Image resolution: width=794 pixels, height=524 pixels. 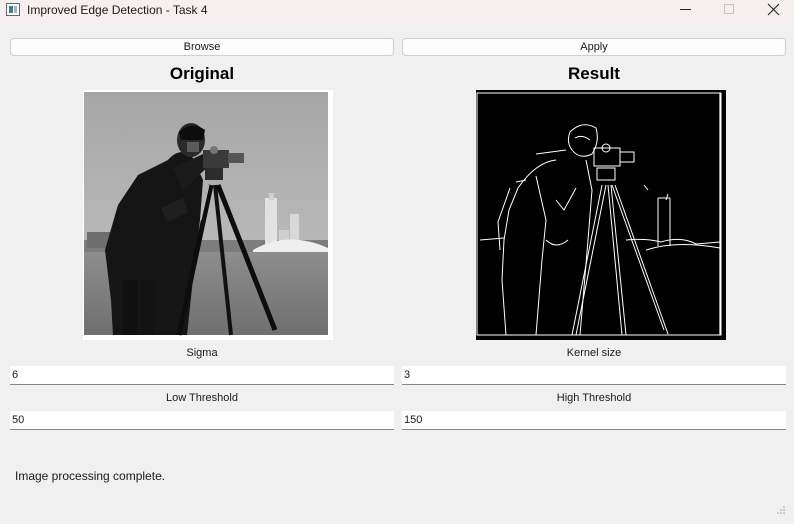 What do you see at coordinates (594, 398) in the screenshot?
I see `high-threshold-label: High Threshold` at bounding box center [594, 398].